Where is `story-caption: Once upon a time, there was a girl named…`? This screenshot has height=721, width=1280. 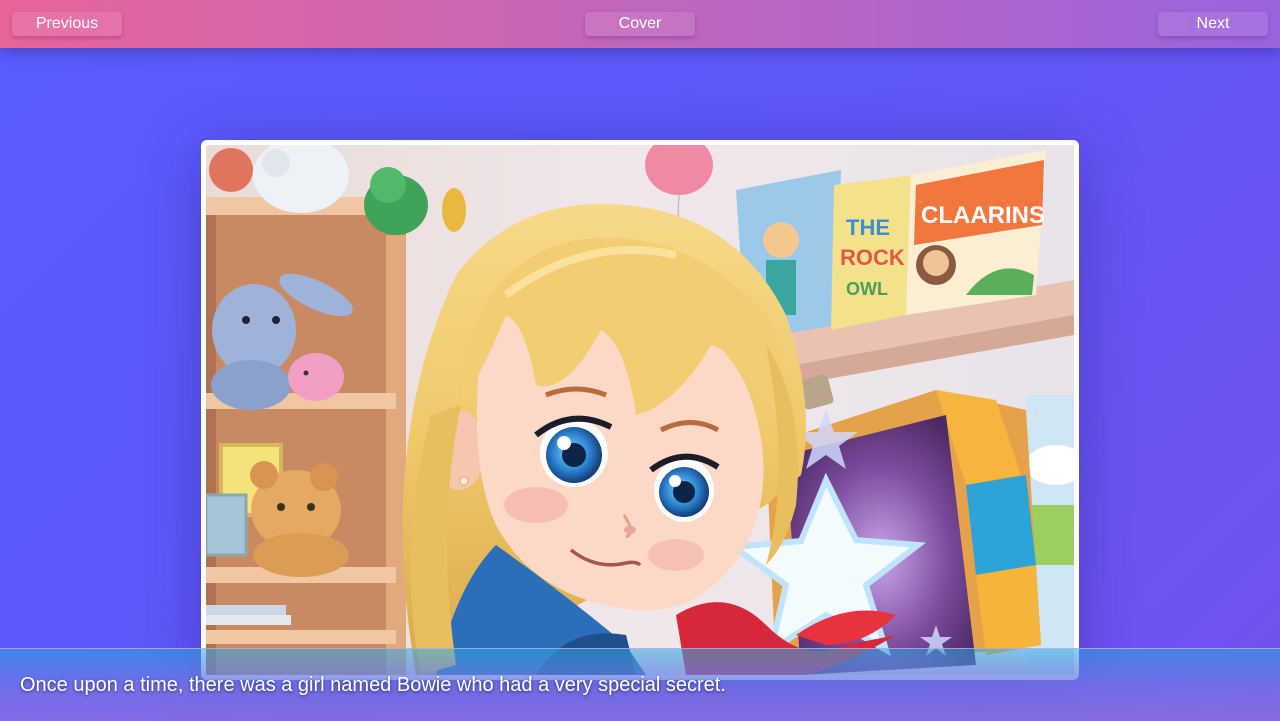
story-caption: Once upon a time, there was a girl named… is located at coordinates (373, 685).